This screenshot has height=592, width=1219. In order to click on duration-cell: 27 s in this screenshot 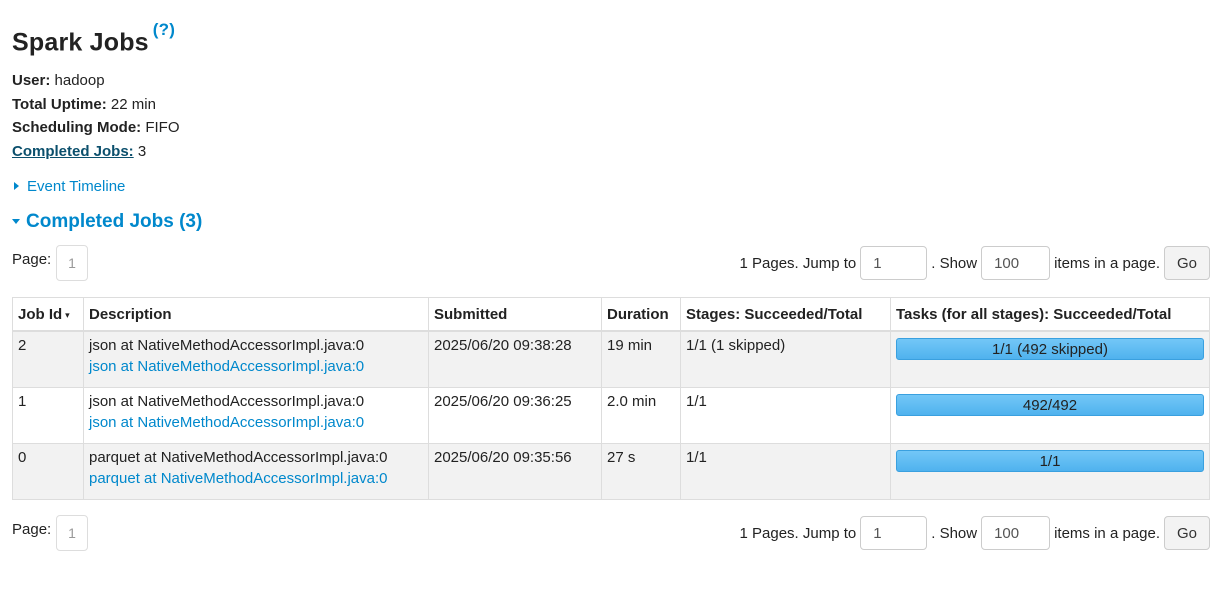, I will do `click(641, 471)`.